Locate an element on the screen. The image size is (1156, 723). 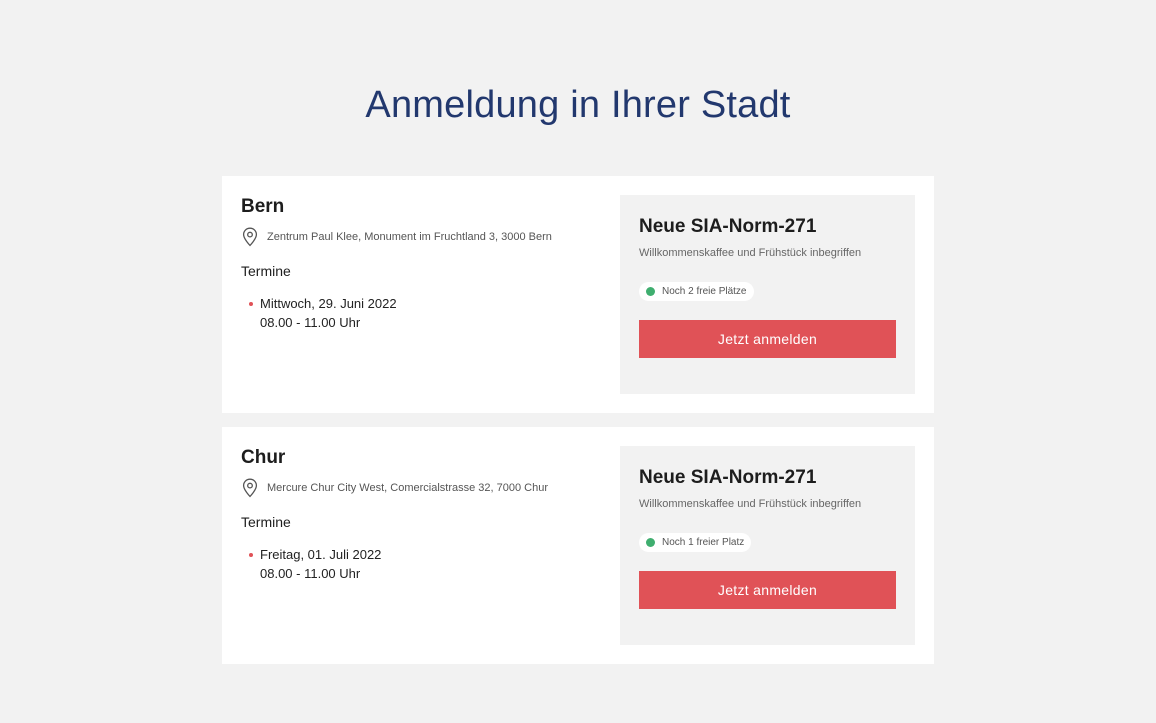
event-date: Freitag, 01. Juli 2022 is located at coordinates (321, 554).